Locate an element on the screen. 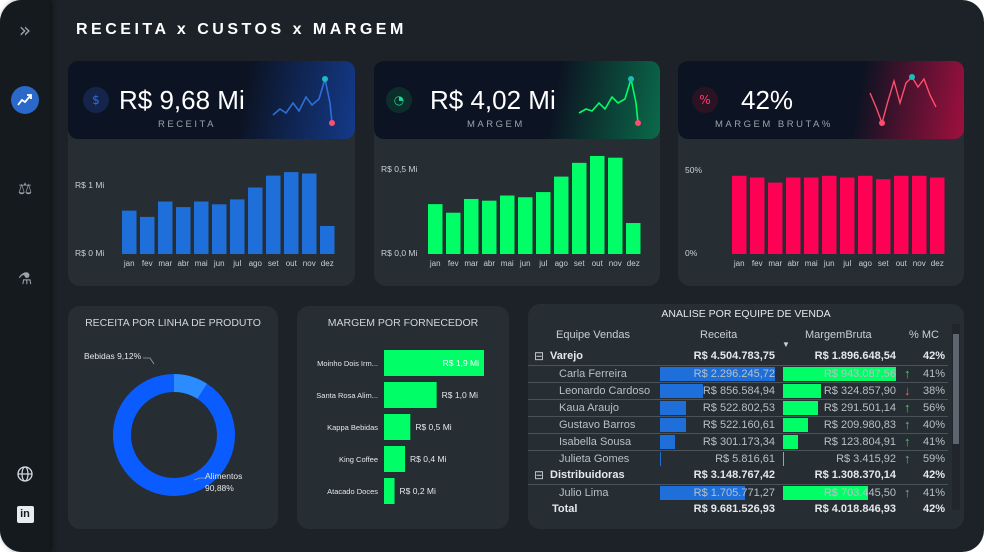  produto-title: RECEITA POR LINHA DE PRODUTO is located at coordinates (173, 323).